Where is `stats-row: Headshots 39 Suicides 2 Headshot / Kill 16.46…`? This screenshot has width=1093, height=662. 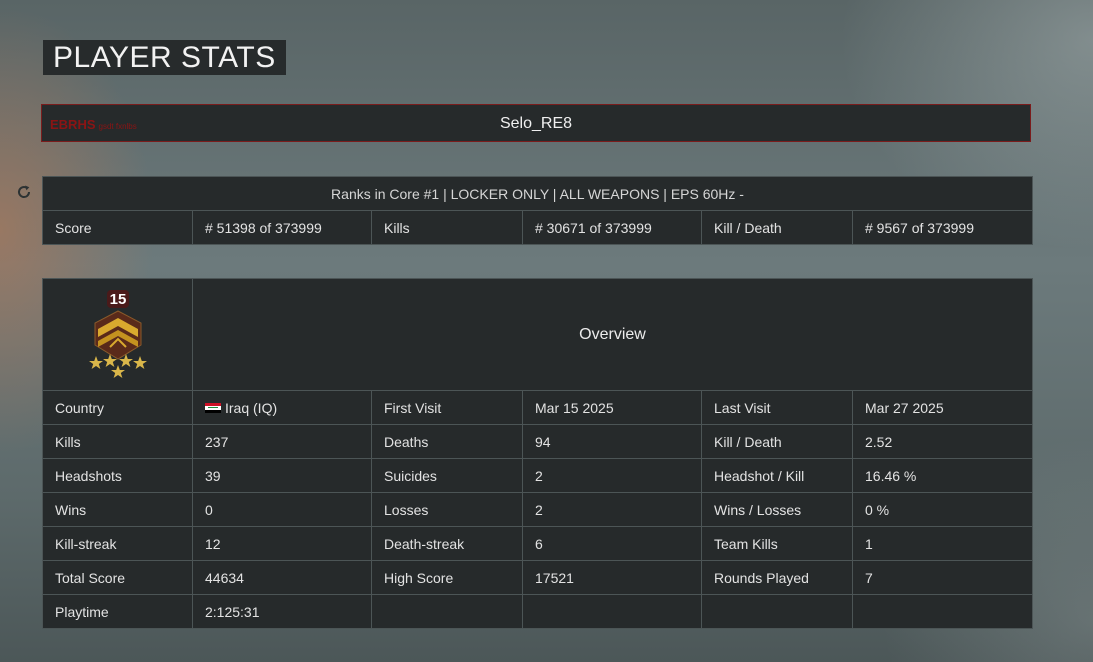
stats-row: Headshots 39 Suicides 2 Headshot / Kill 16.46… is located at coordinates (538, 475).